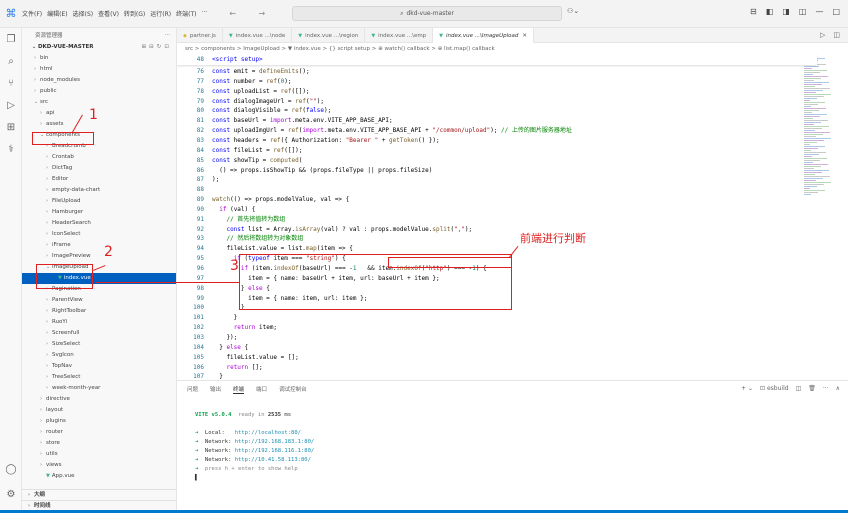 The height and width of the screenshot is (513, 848). Describe the element at coordinates (99, 421) in the screenshot. I see `folder-item: › plugins` at that location.